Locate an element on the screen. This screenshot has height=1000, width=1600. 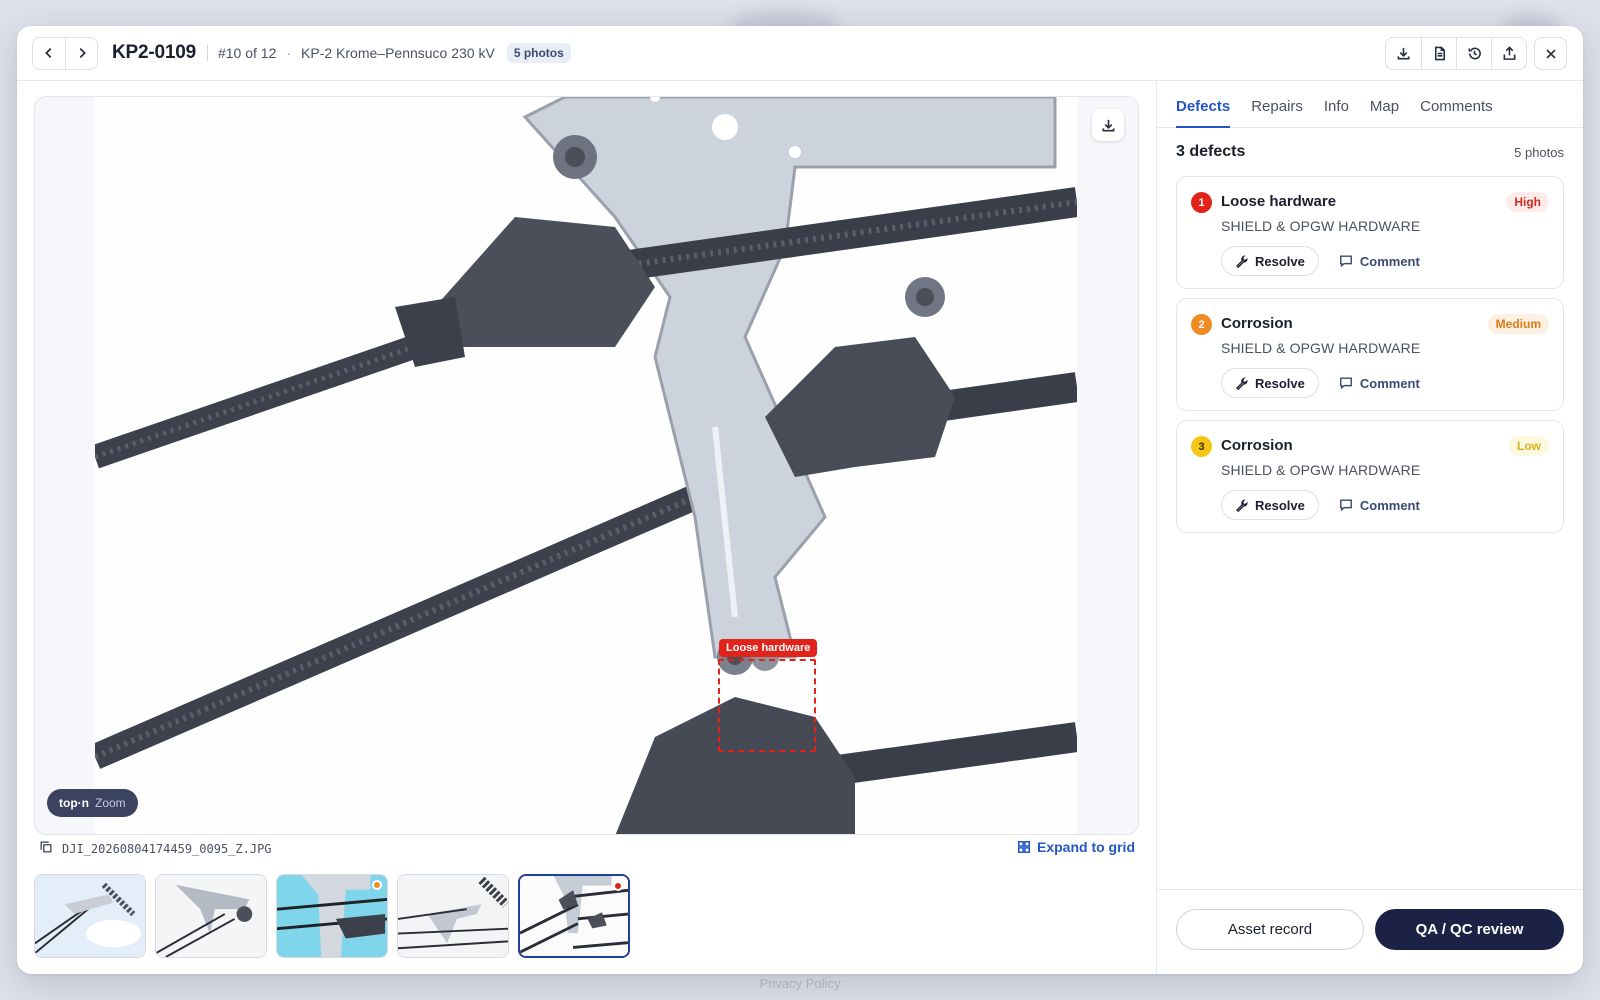
share-icon is located at coordinates (1509, 53).